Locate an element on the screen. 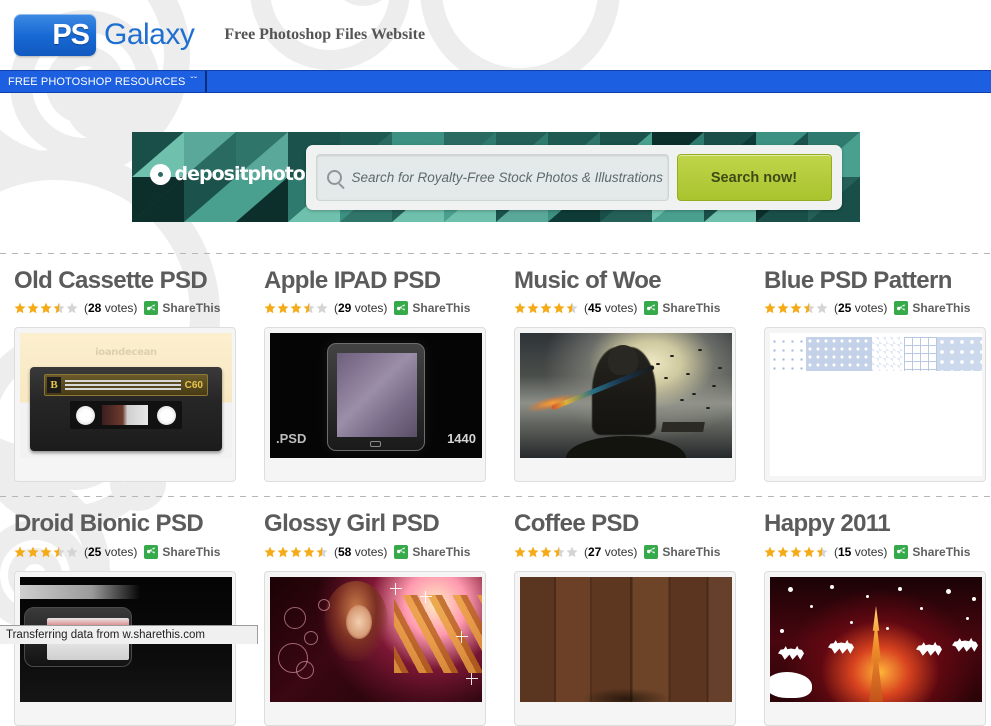 This screenshot has width=991, height=726. site-tagline: Free Photoshop Files Website is located at coordinates (325, 34).